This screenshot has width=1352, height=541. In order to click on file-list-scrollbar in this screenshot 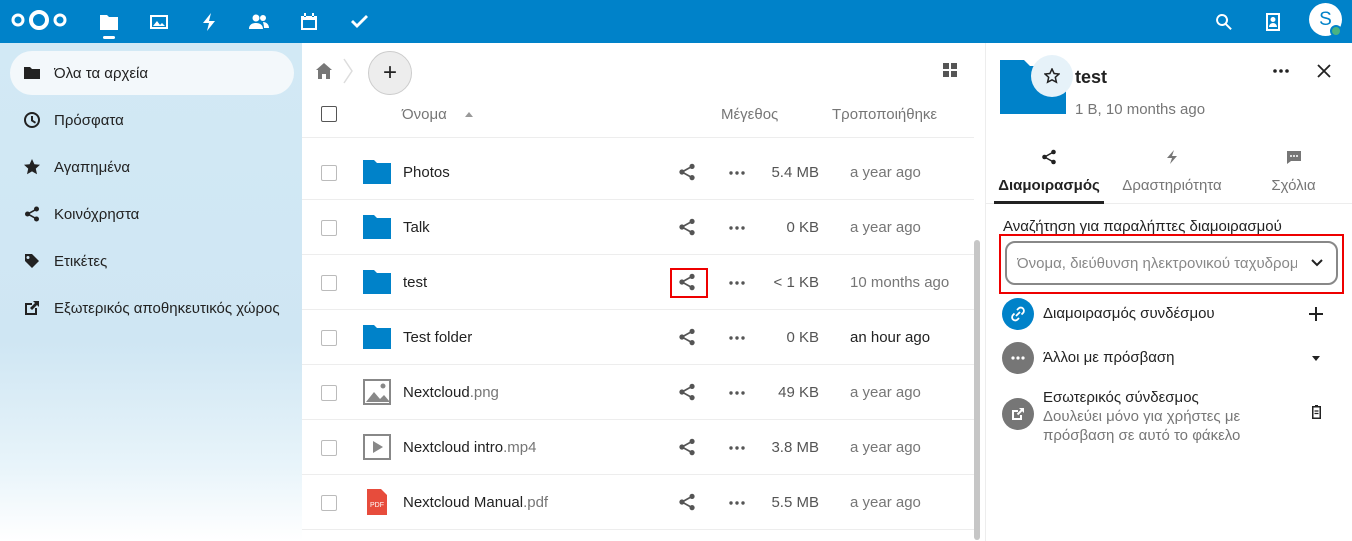, I will do `click(977, 390)`.